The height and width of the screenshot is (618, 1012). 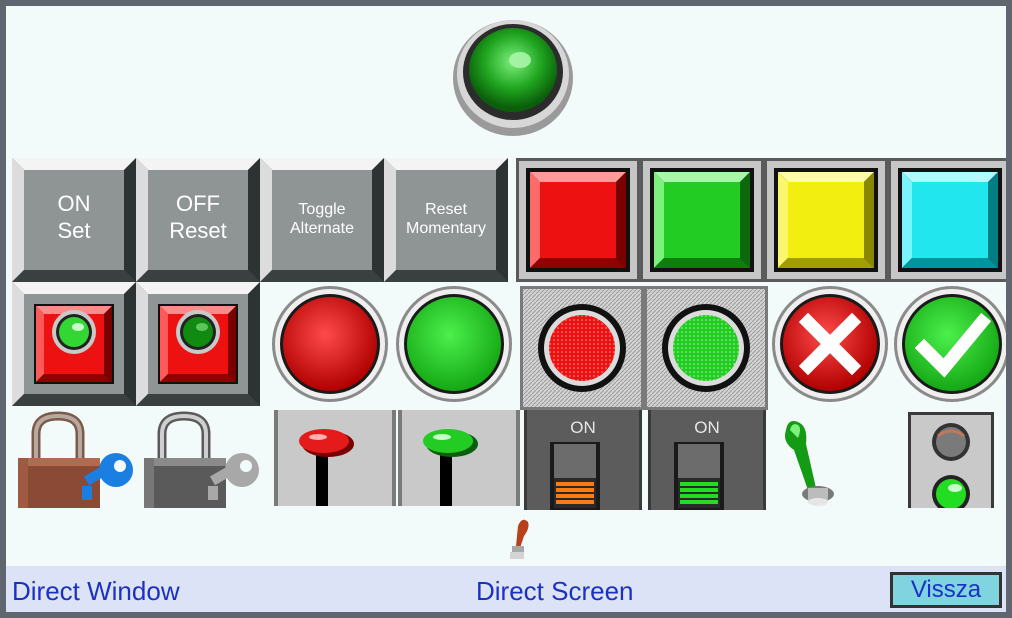 What do you see at coordinates (832, 346) in the screenshot?
I see `close-x-icon` at bounding box center [832, 346].